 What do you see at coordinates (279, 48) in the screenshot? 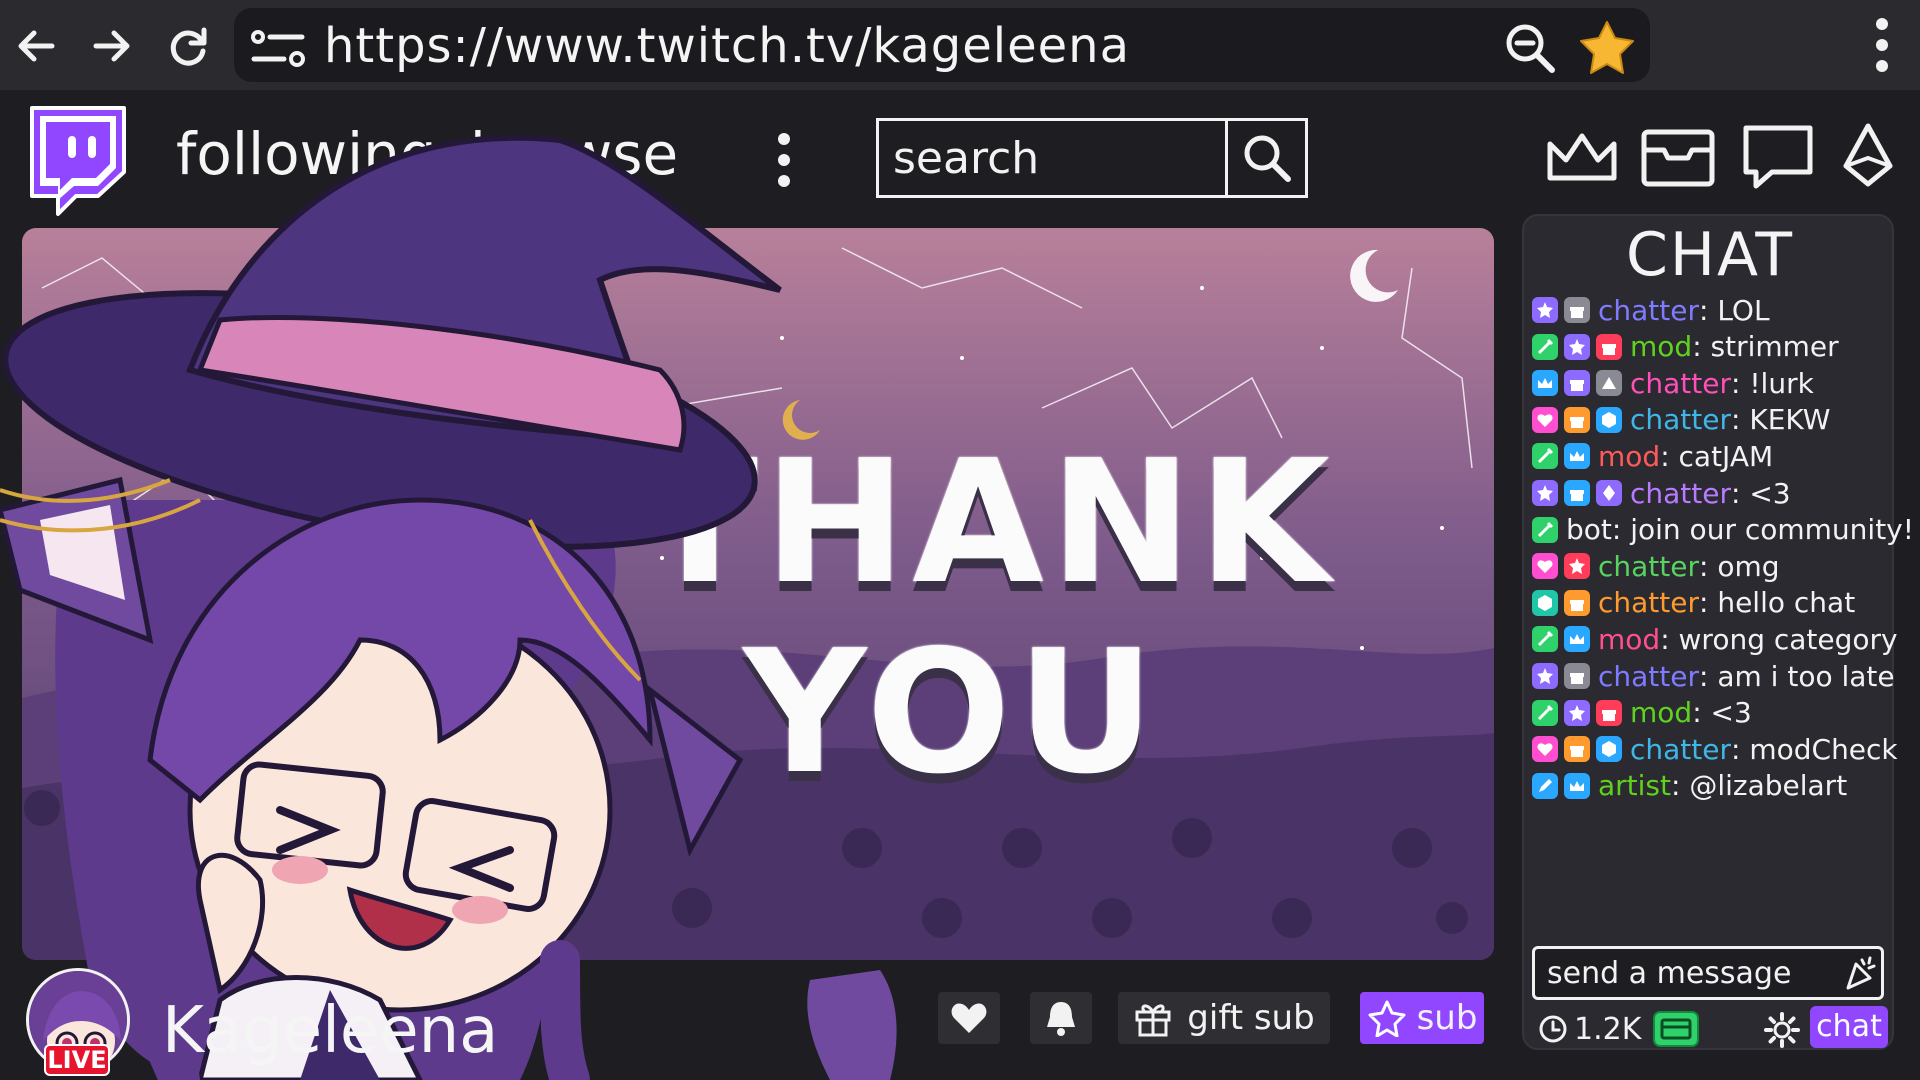
I see `site-settings-icon` at bounding box center [279, 48].